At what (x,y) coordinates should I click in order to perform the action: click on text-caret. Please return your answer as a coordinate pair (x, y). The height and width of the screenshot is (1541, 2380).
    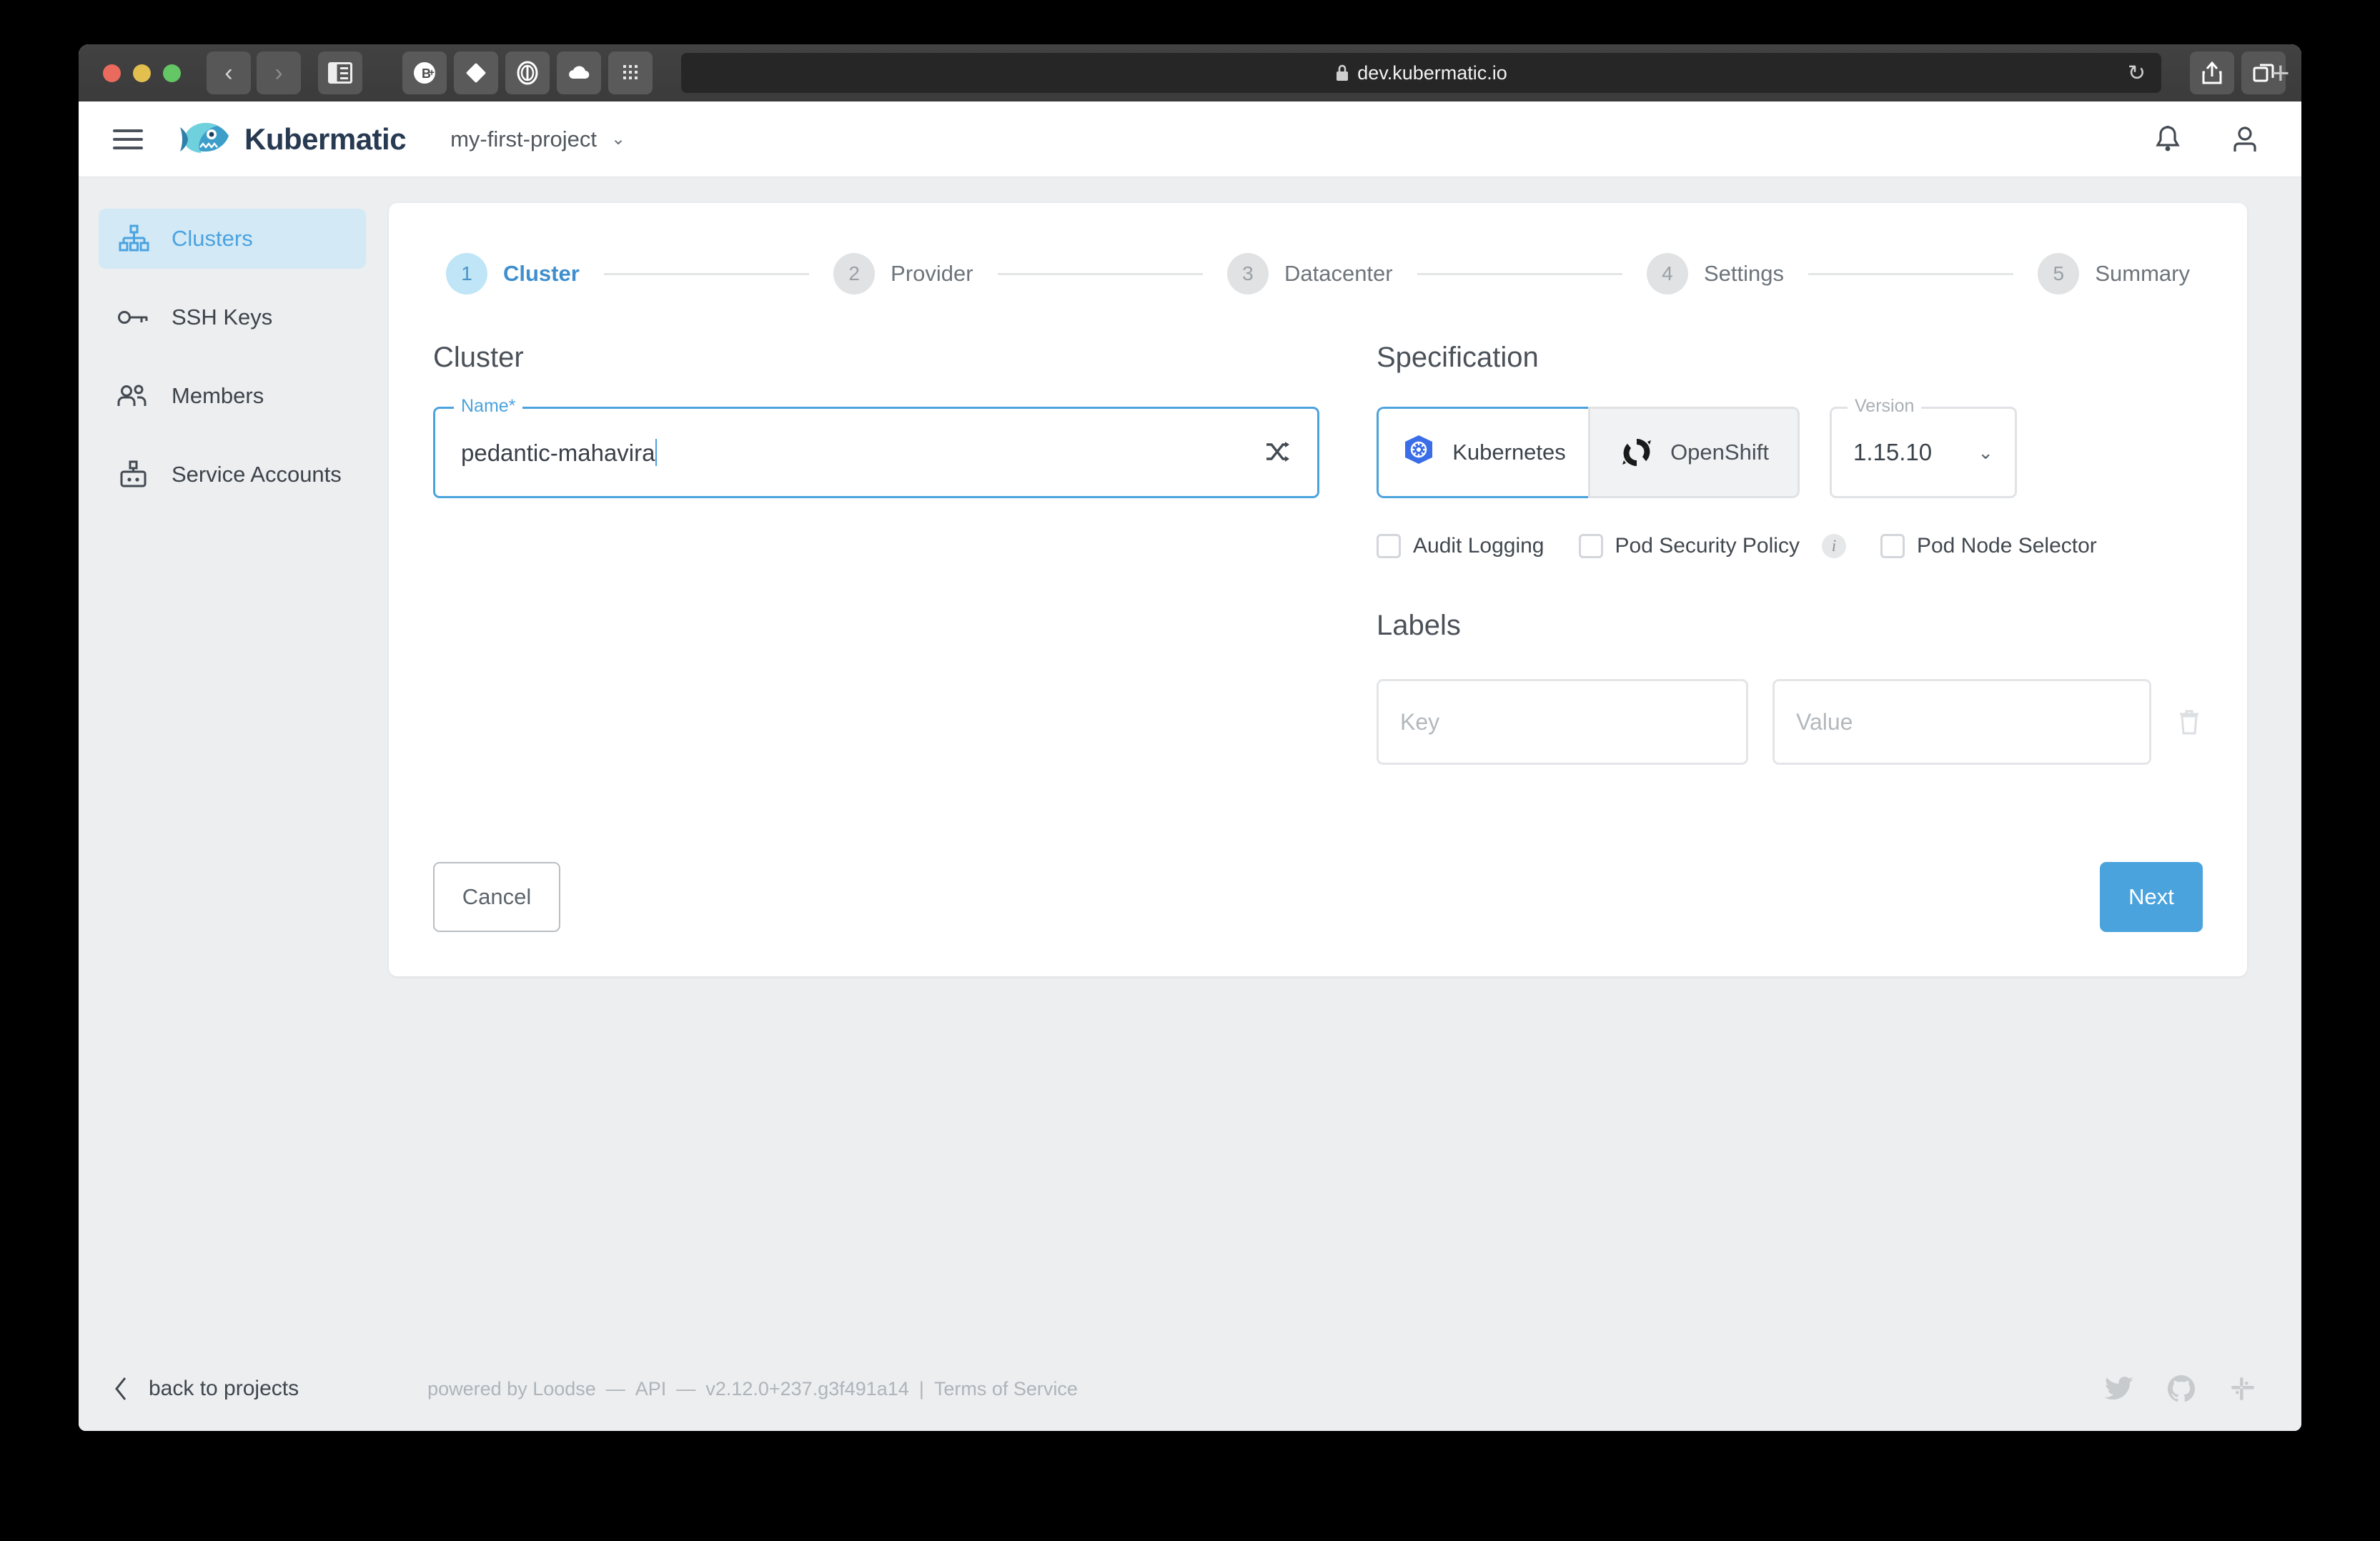
    Looking at the image, I should click on (656, 452).